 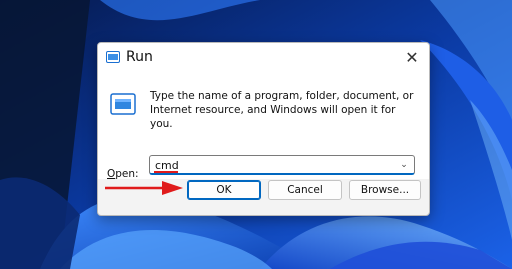 I want to click on red-arrow-icon, so click(x=144, y=188).